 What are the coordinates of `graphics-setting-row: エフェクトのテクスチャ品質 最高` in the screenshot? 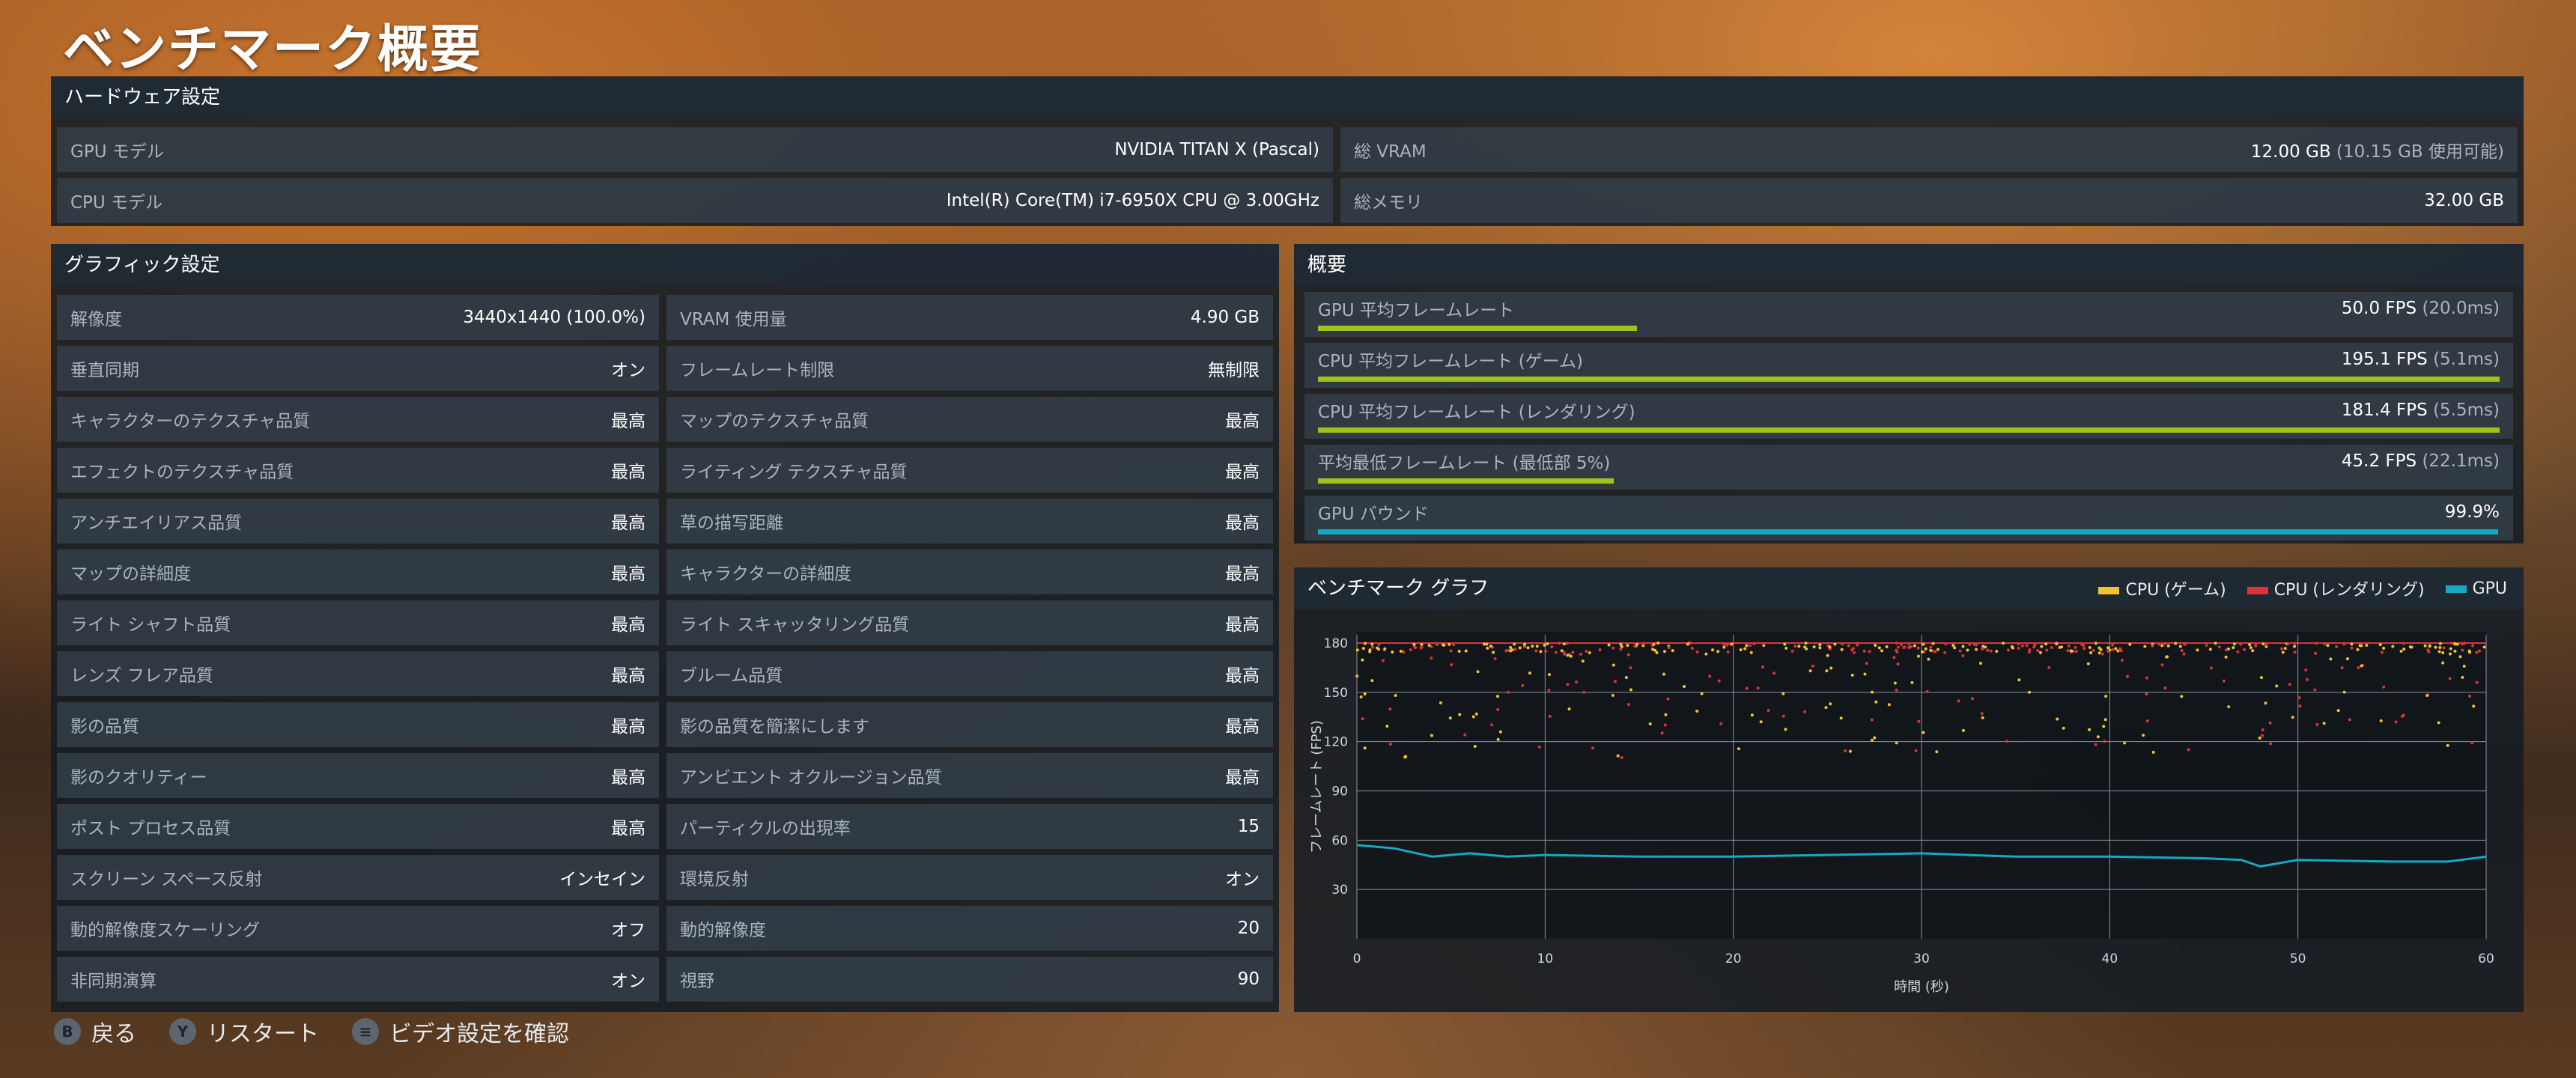 It's located at (358, 471).